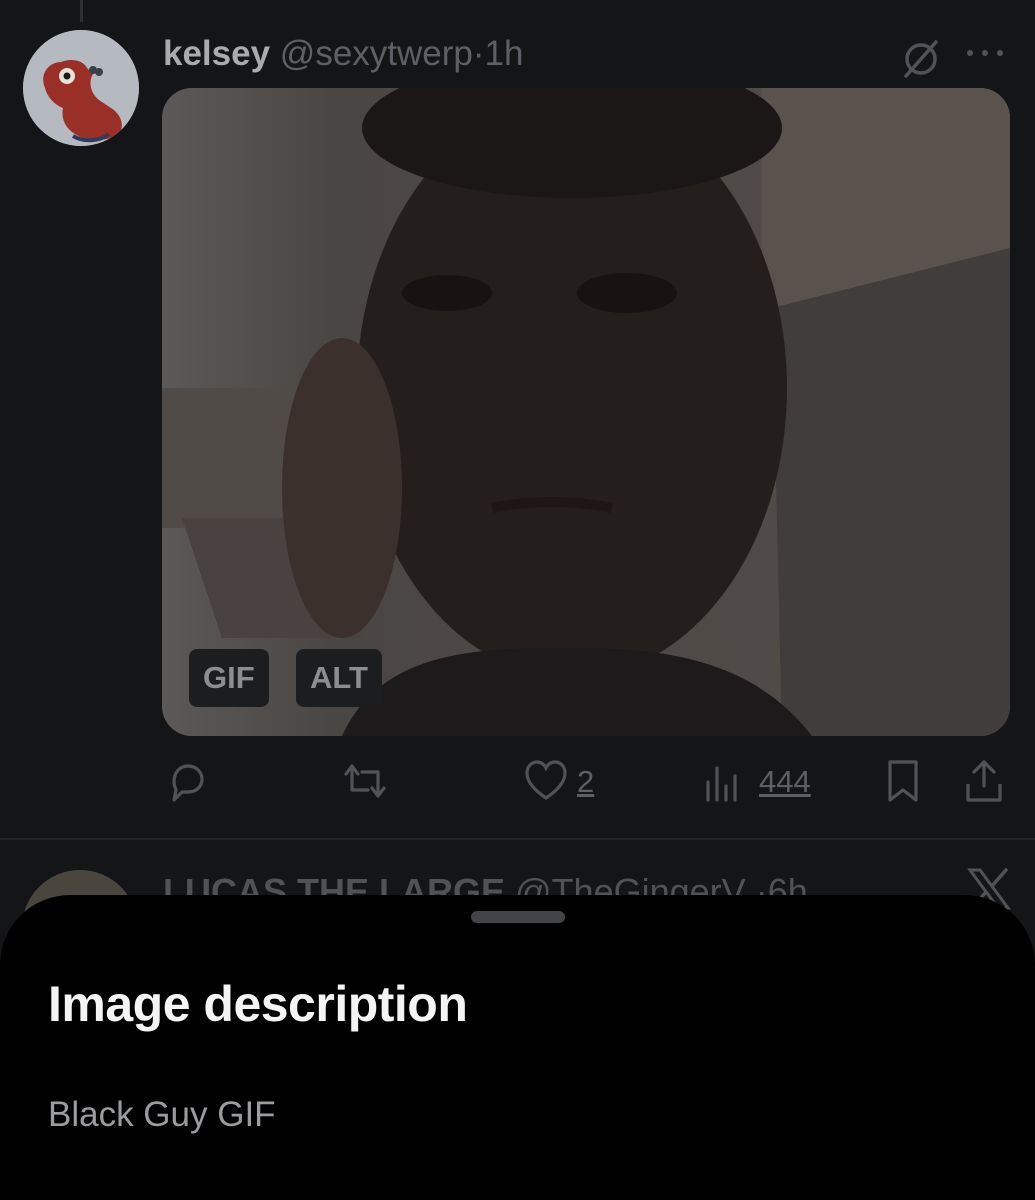 Image resolution: width=1035 pixels, height=1200 pixels. Describe the element at coordinates (229, 678) in the screenshot. I see `gif-badge: GIF` at that location.